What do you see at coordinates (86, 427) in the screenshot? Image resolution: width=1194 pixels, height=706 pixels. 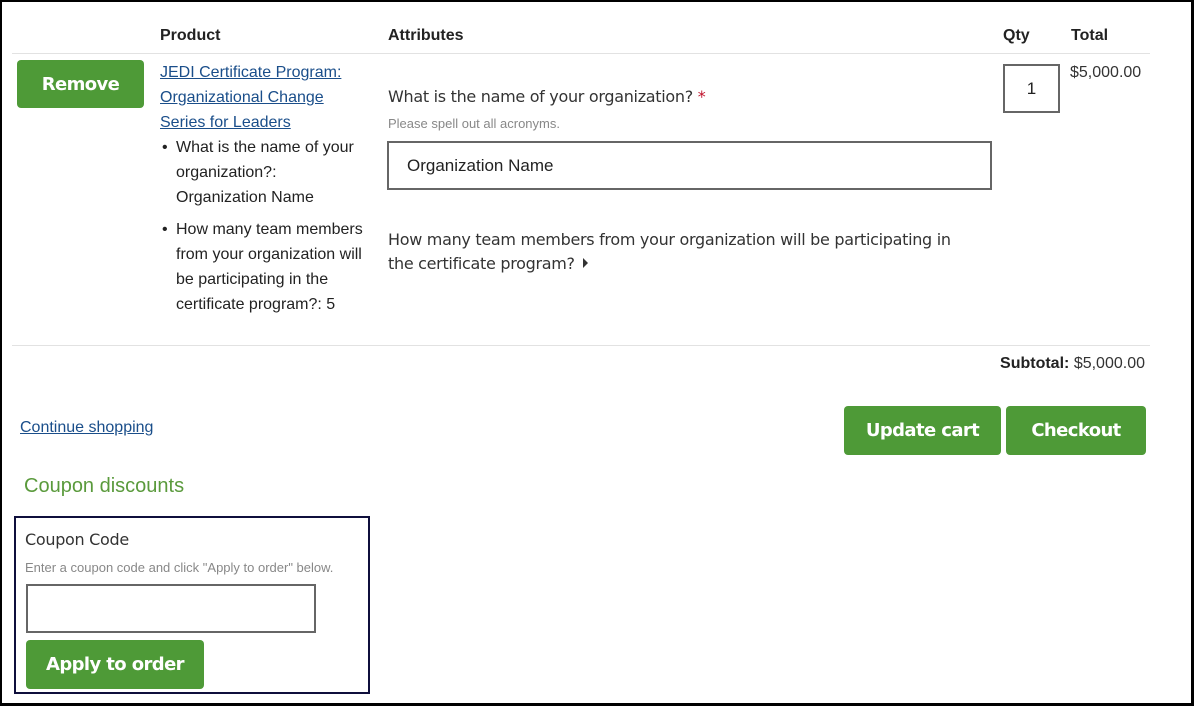 I see `continue-shopping-link: Continue shopping` at bounding box center [86, 427].